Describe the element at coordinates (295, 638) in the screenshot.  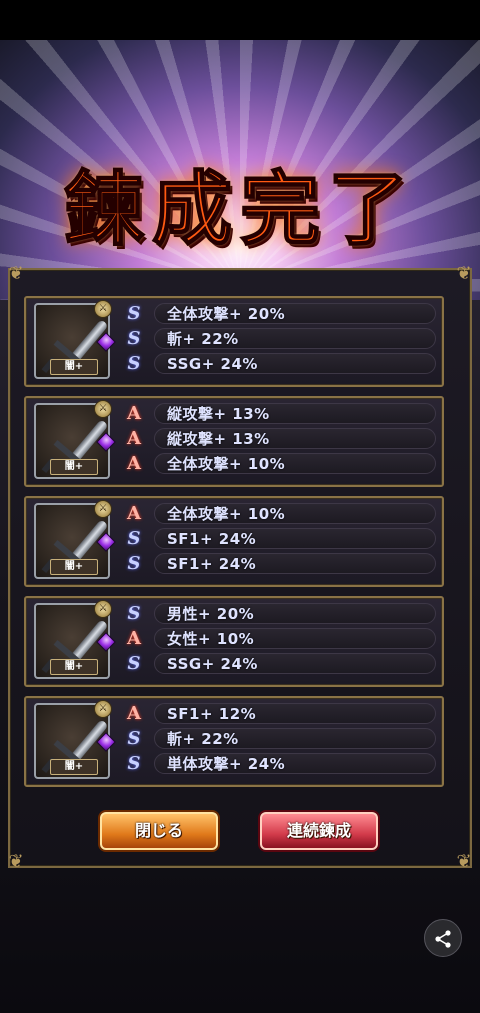
I see `stat-row: 女性+ 10%` at that location.